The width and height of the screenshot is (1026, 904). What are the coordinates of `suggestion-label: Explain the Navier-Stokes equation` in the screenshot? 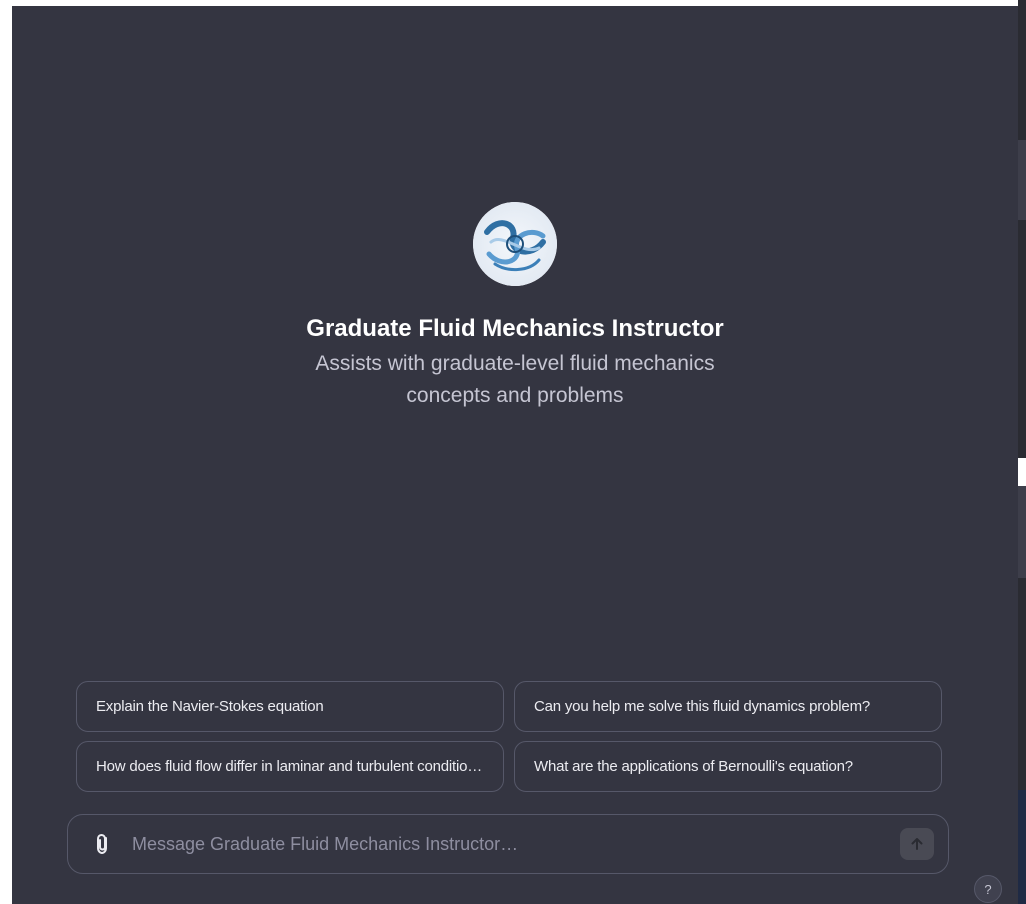 It's located at (210, 706).